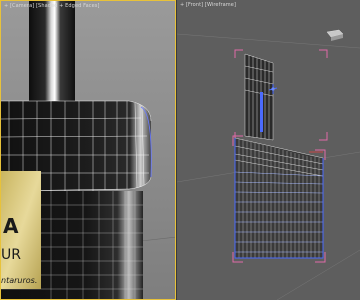  What do you see at coordinates (11, 255) in the screenshot?
I see `label-art-line2: UR` at bounding box center [11, 255].